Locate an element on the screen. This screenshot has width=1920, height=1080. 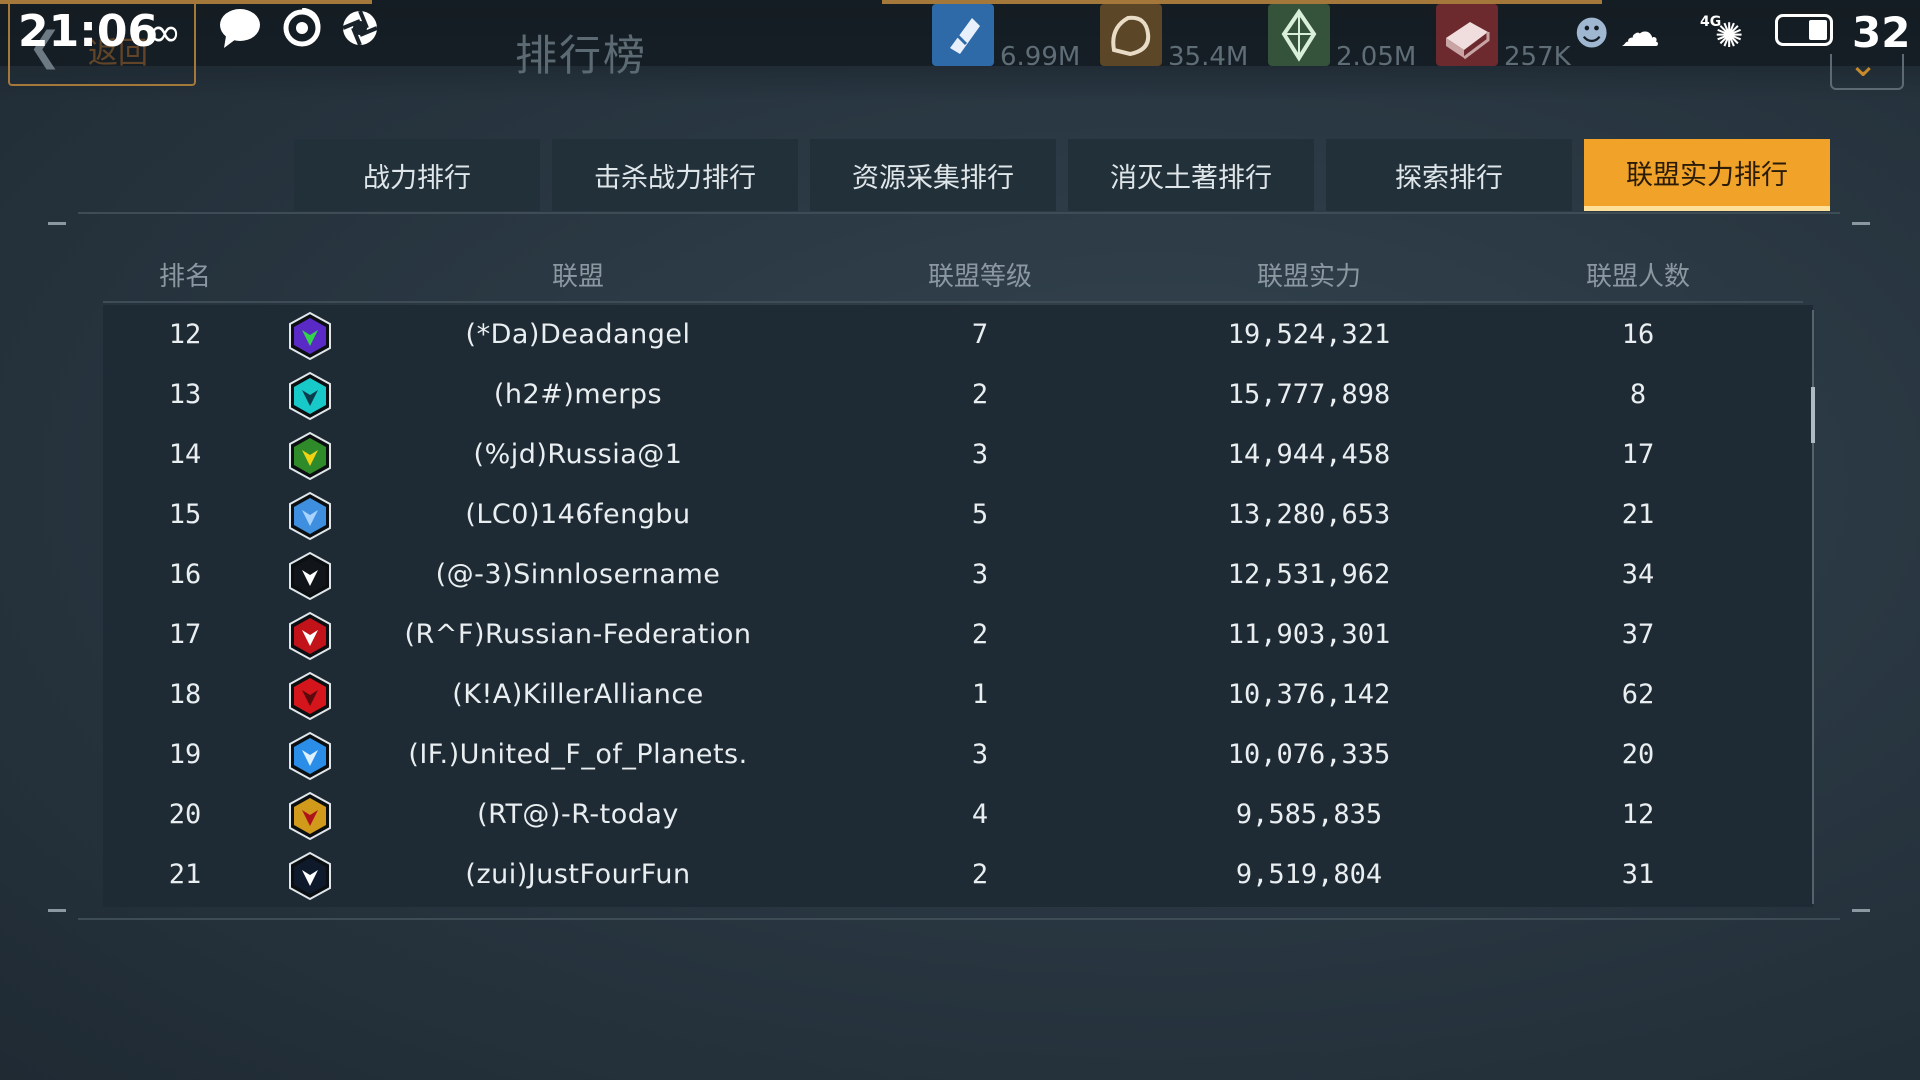
alliance-name-cell: (RT@)-R-today is located at coordinates (578, 814).